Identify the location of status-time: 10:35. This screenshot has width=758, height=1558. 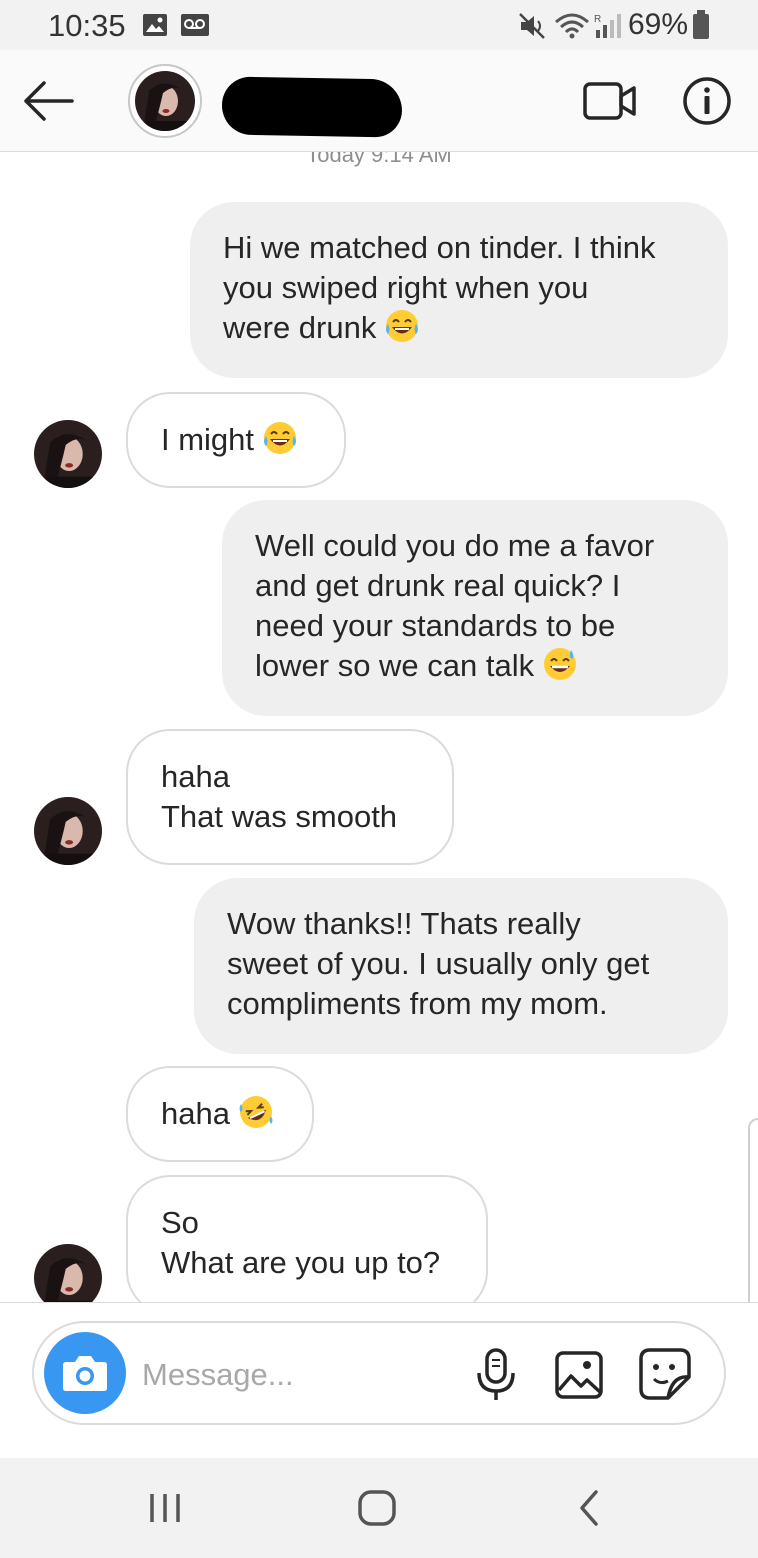
(87, 25).